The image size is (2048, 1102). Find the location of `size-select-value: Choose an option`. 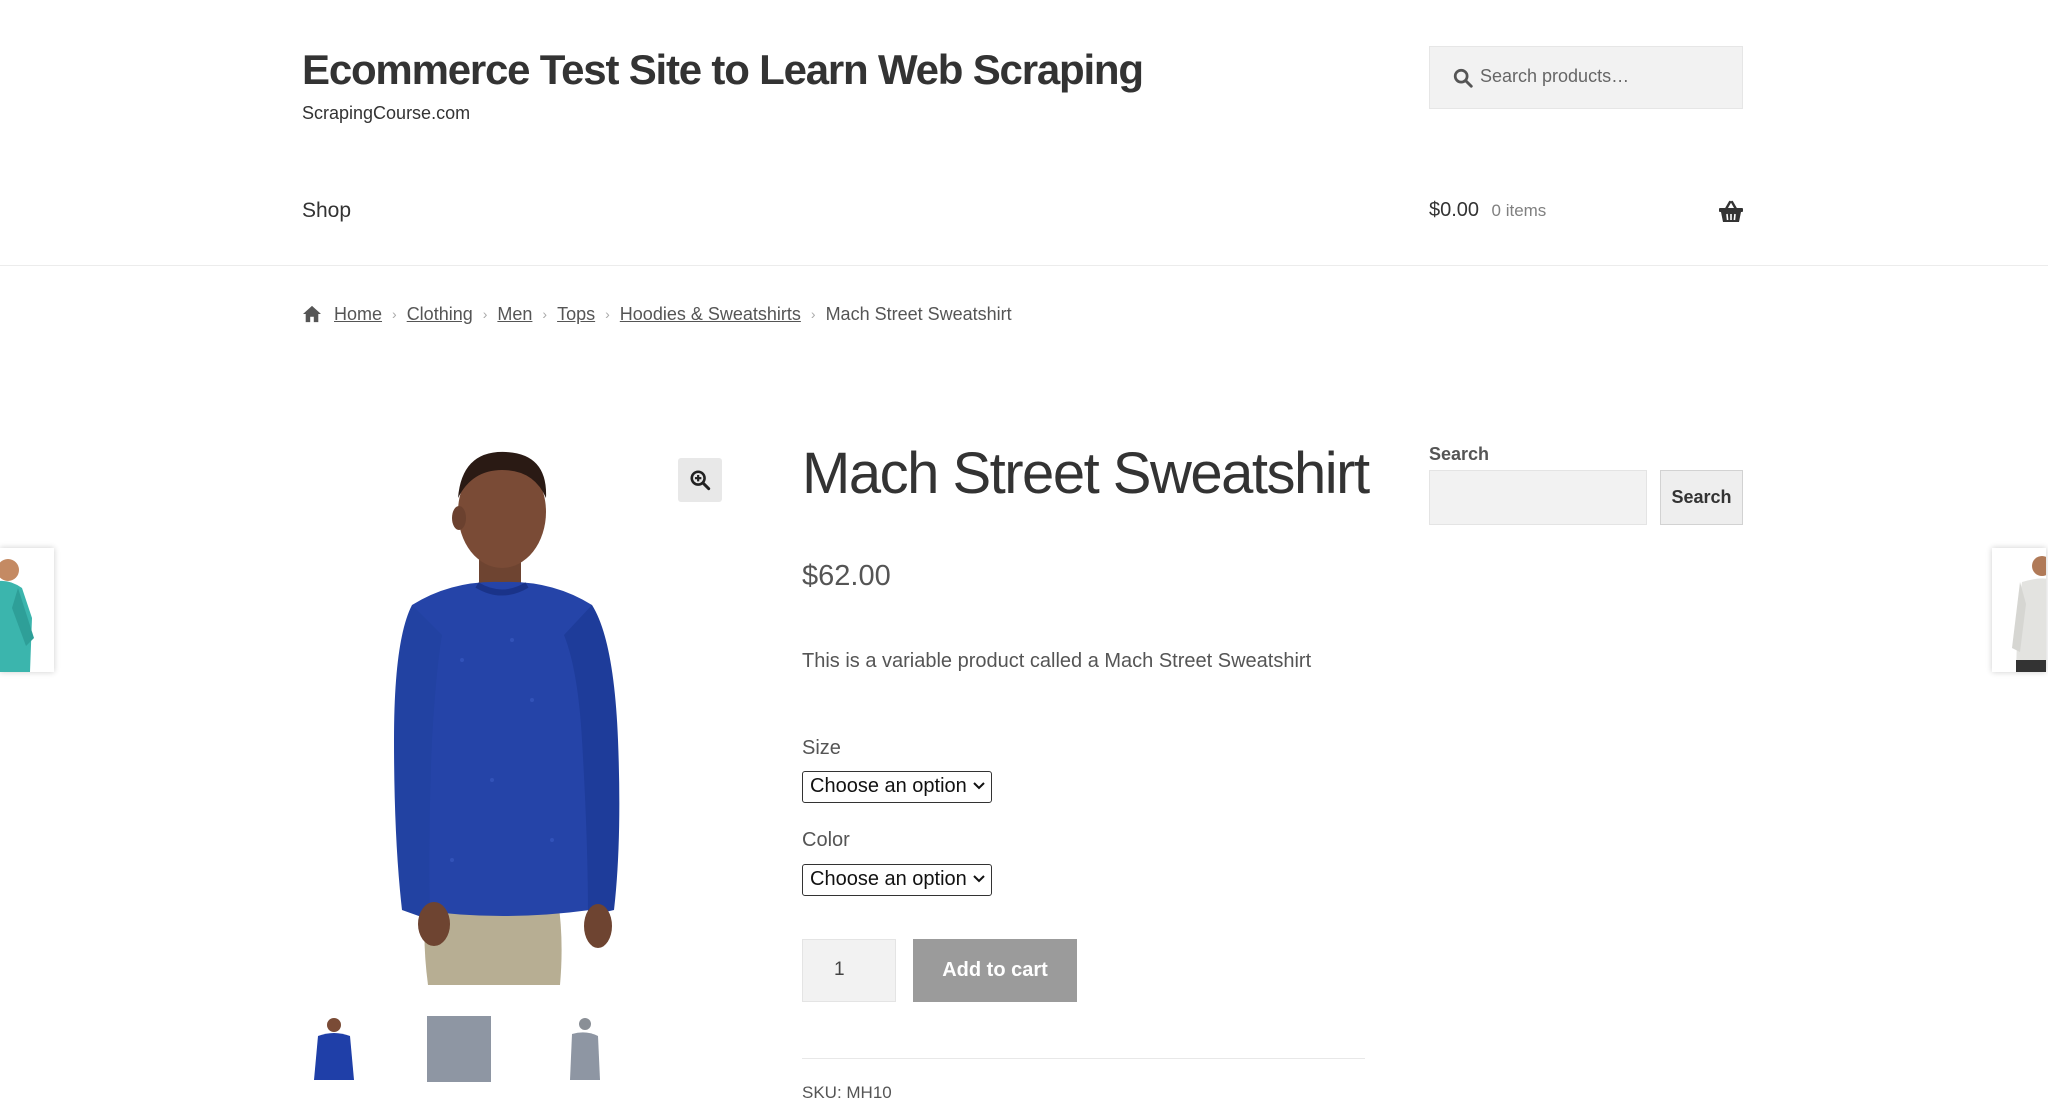

size-select-value: Choose an option is located at coordinates (888, 786).